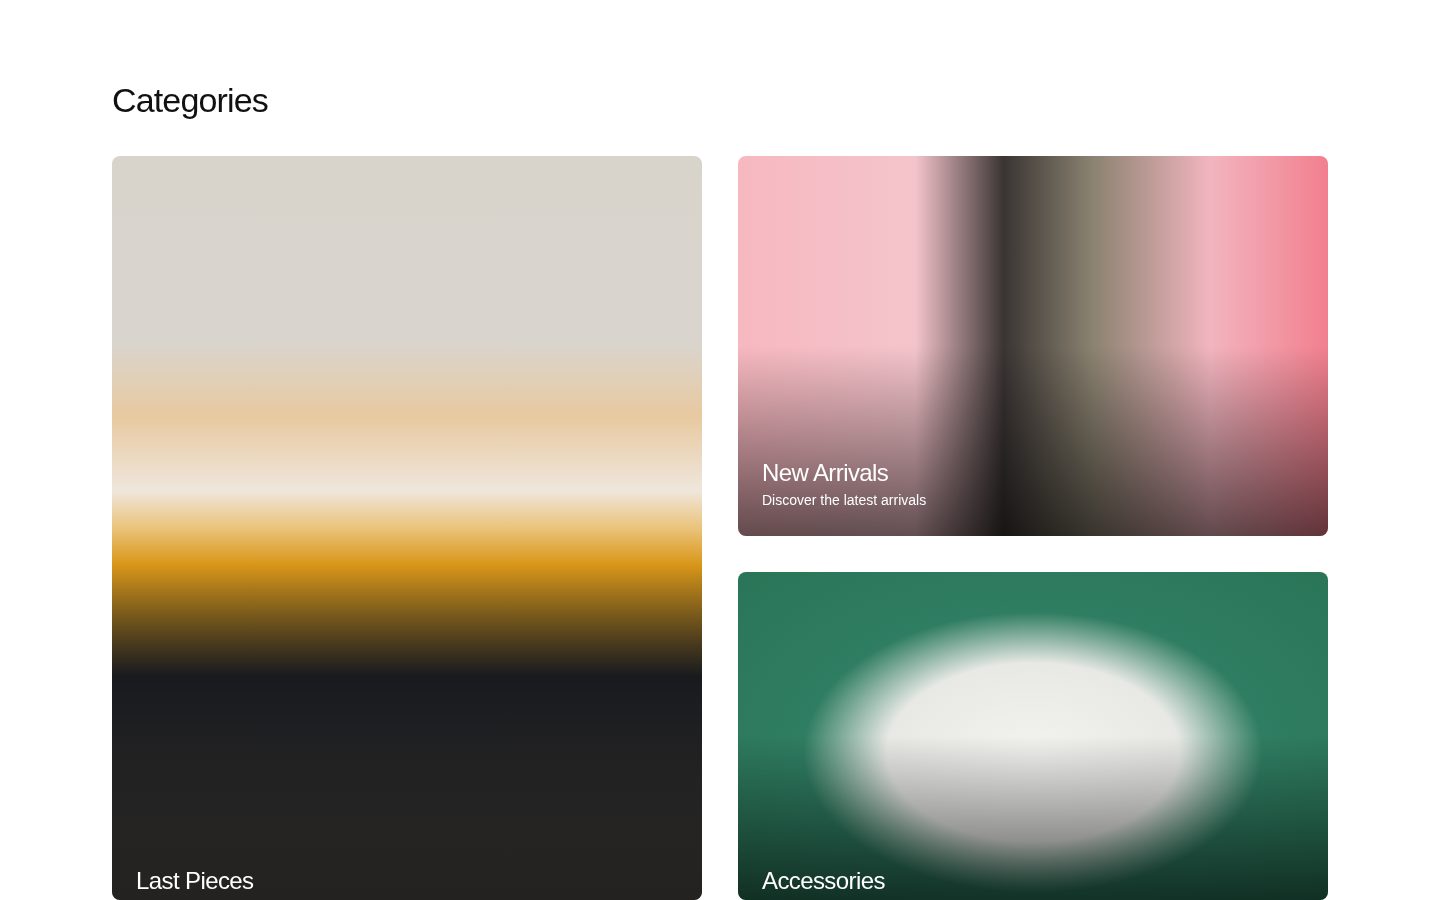 This screenshot has height=900, width=1440. Describe the element at coordinates (826, 473) in the screenshot. I see `category-title: New Arrivals` at that location.